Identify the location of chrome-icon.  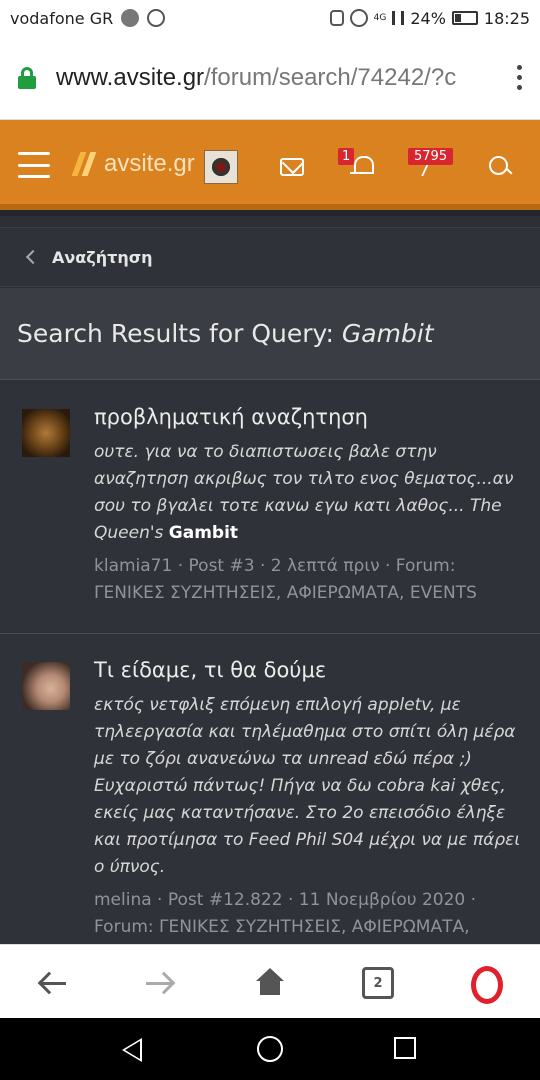
(130, 18).